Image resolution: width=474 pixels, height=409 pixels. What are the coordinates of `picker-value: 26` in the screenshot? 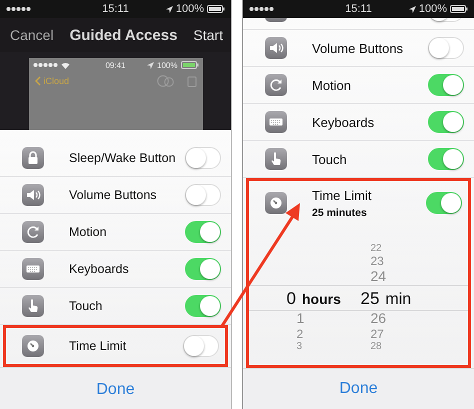 It's located at (373, 318).